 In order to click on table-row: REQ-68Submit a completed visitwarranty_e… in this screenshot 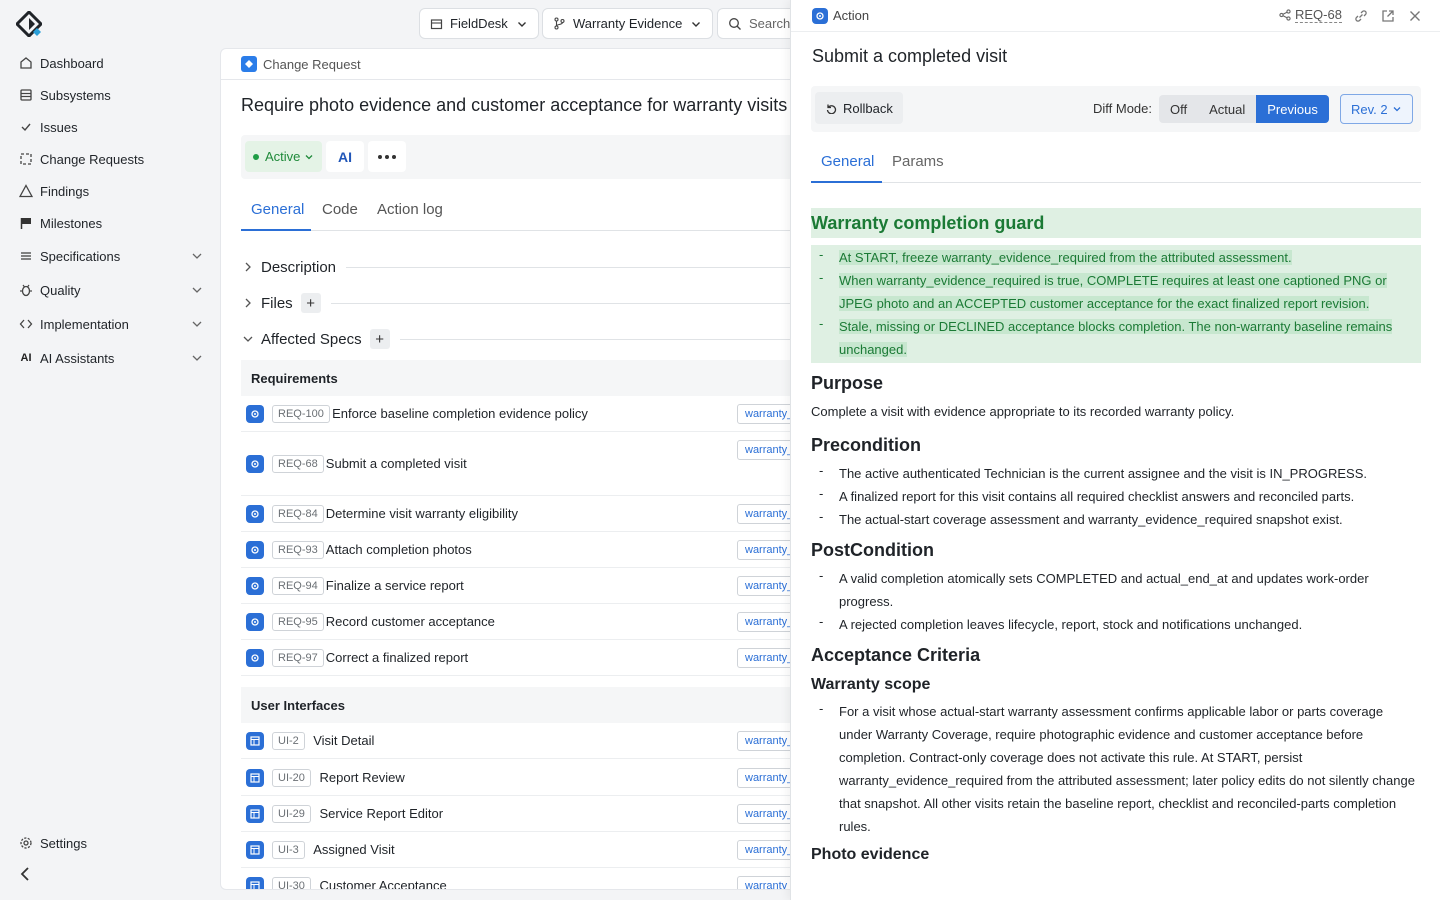, I will do `click(520, 464)`.